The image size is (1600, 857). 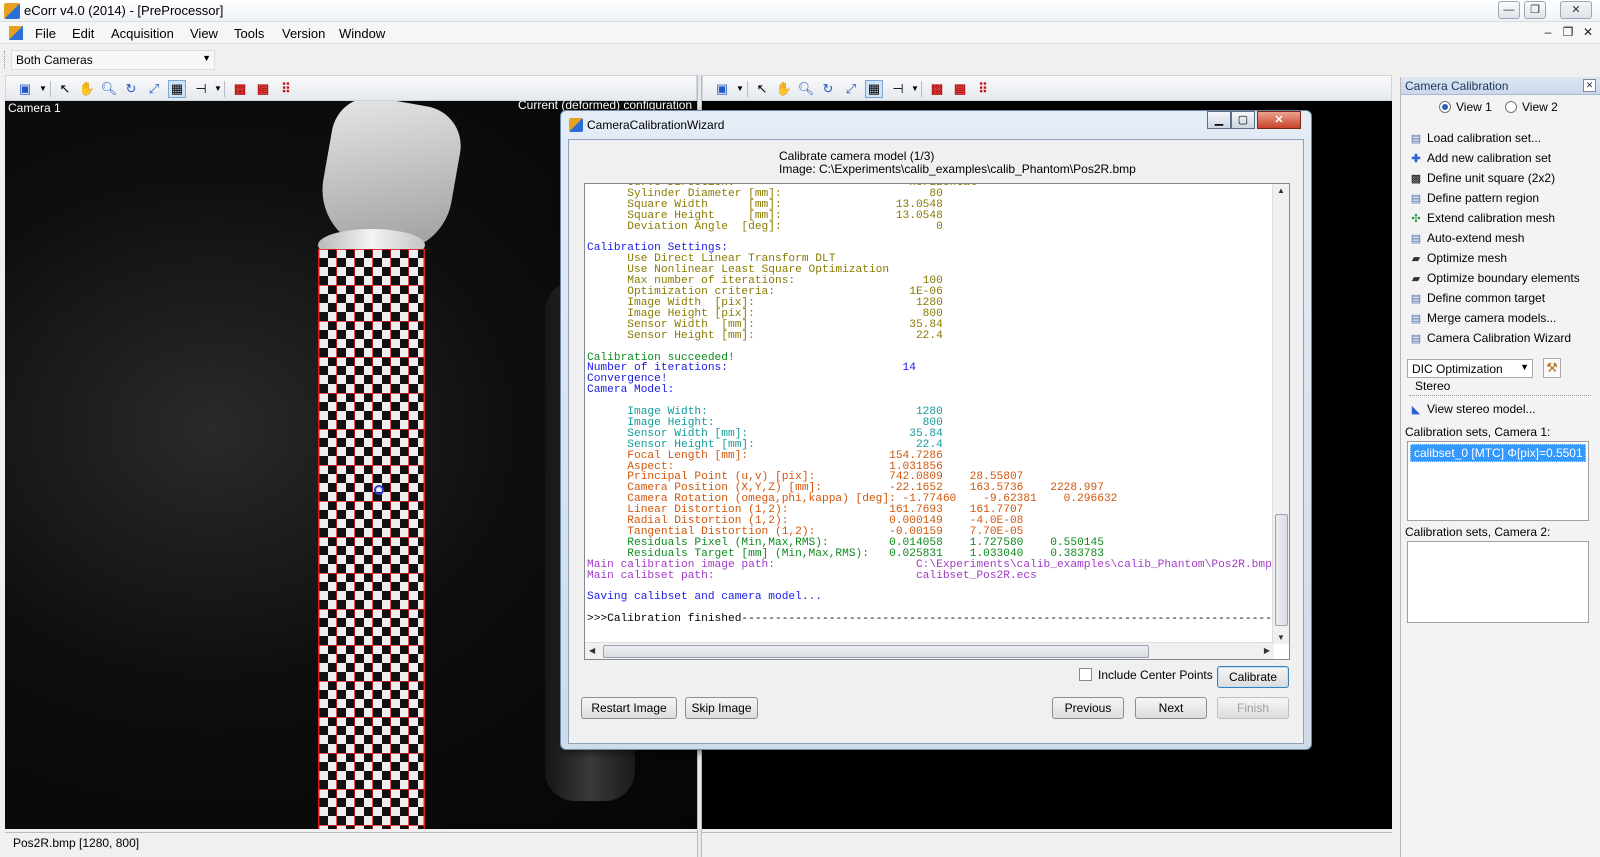 What do you see at coordinates (12, 11) in the screenshot?
I see `app-icon` at bounding box center [12, 11].